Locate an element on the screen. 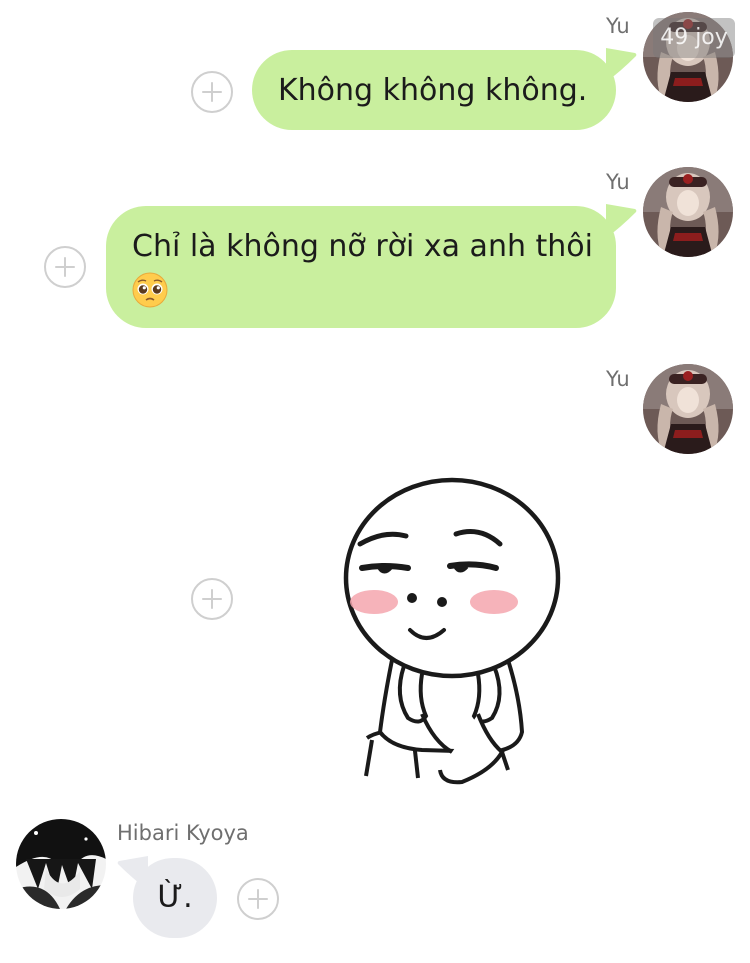 This screenshot has height=963, width=750. message-bubble-incoming: Ừ. is located at coordinates (175, 898).